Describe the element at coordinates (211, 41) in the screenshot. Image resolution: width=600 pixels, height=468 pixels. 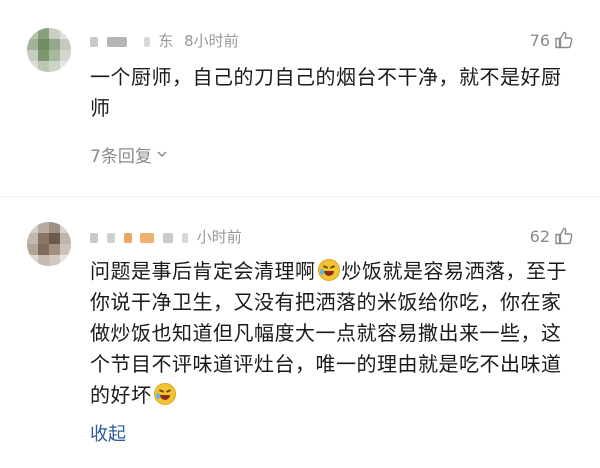
I see `timestamp: 8小时前` at that location.